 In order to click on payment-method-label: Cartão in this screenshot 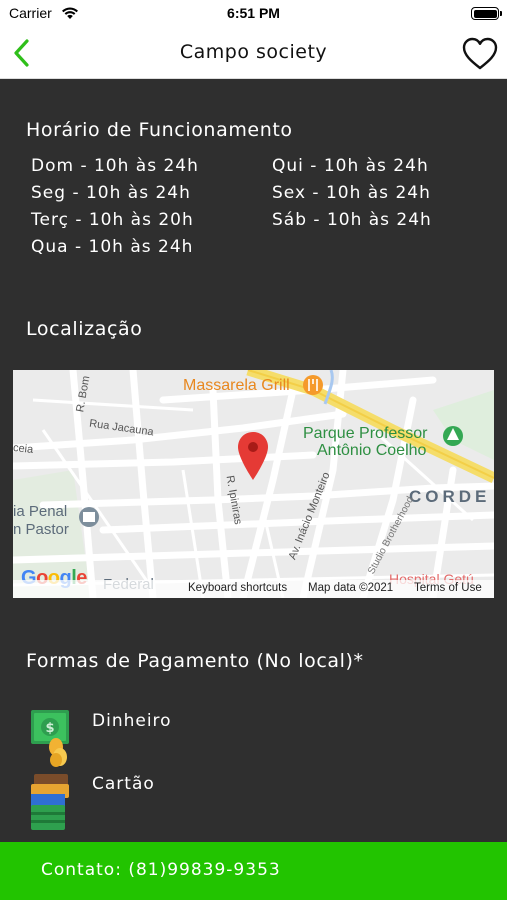, I will do `click(123, 784)`.